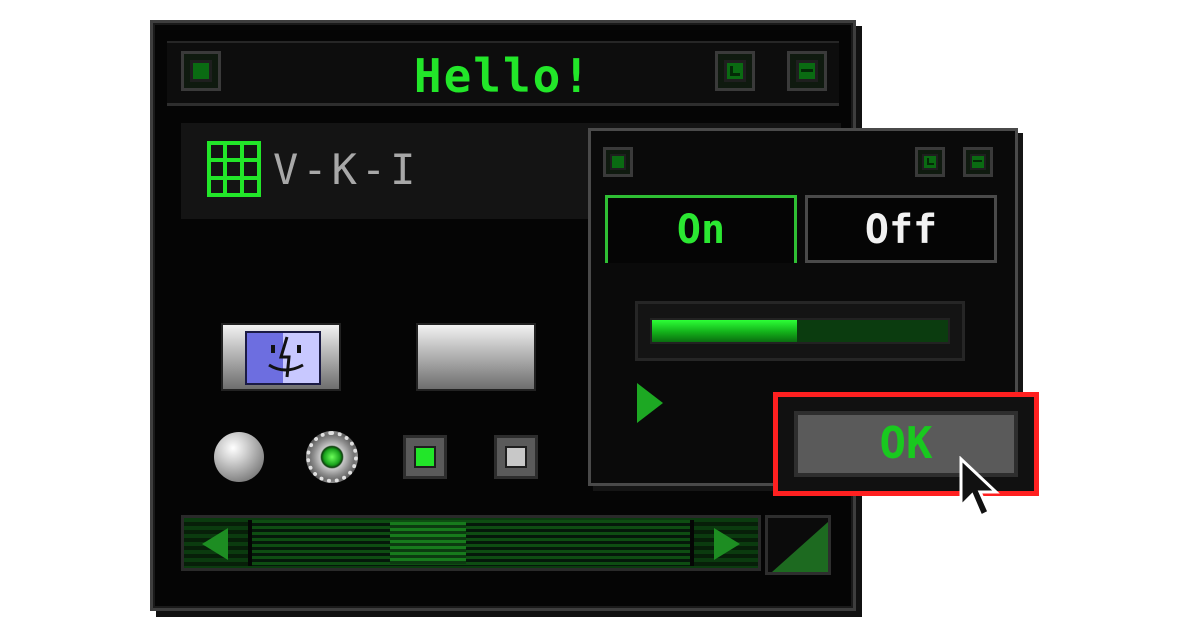  Describe the element at coordinates (215, 544) in the screenshot. I see `scroll-left-arrow-icon` at that location.